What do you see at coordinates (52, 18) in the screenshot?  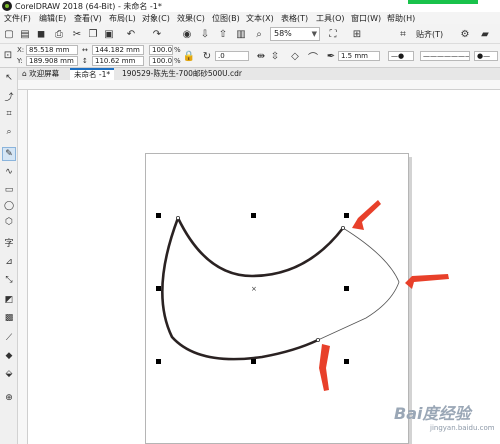 I see `menu-edit: 编辑(E)` at bounding box center [52, 18].